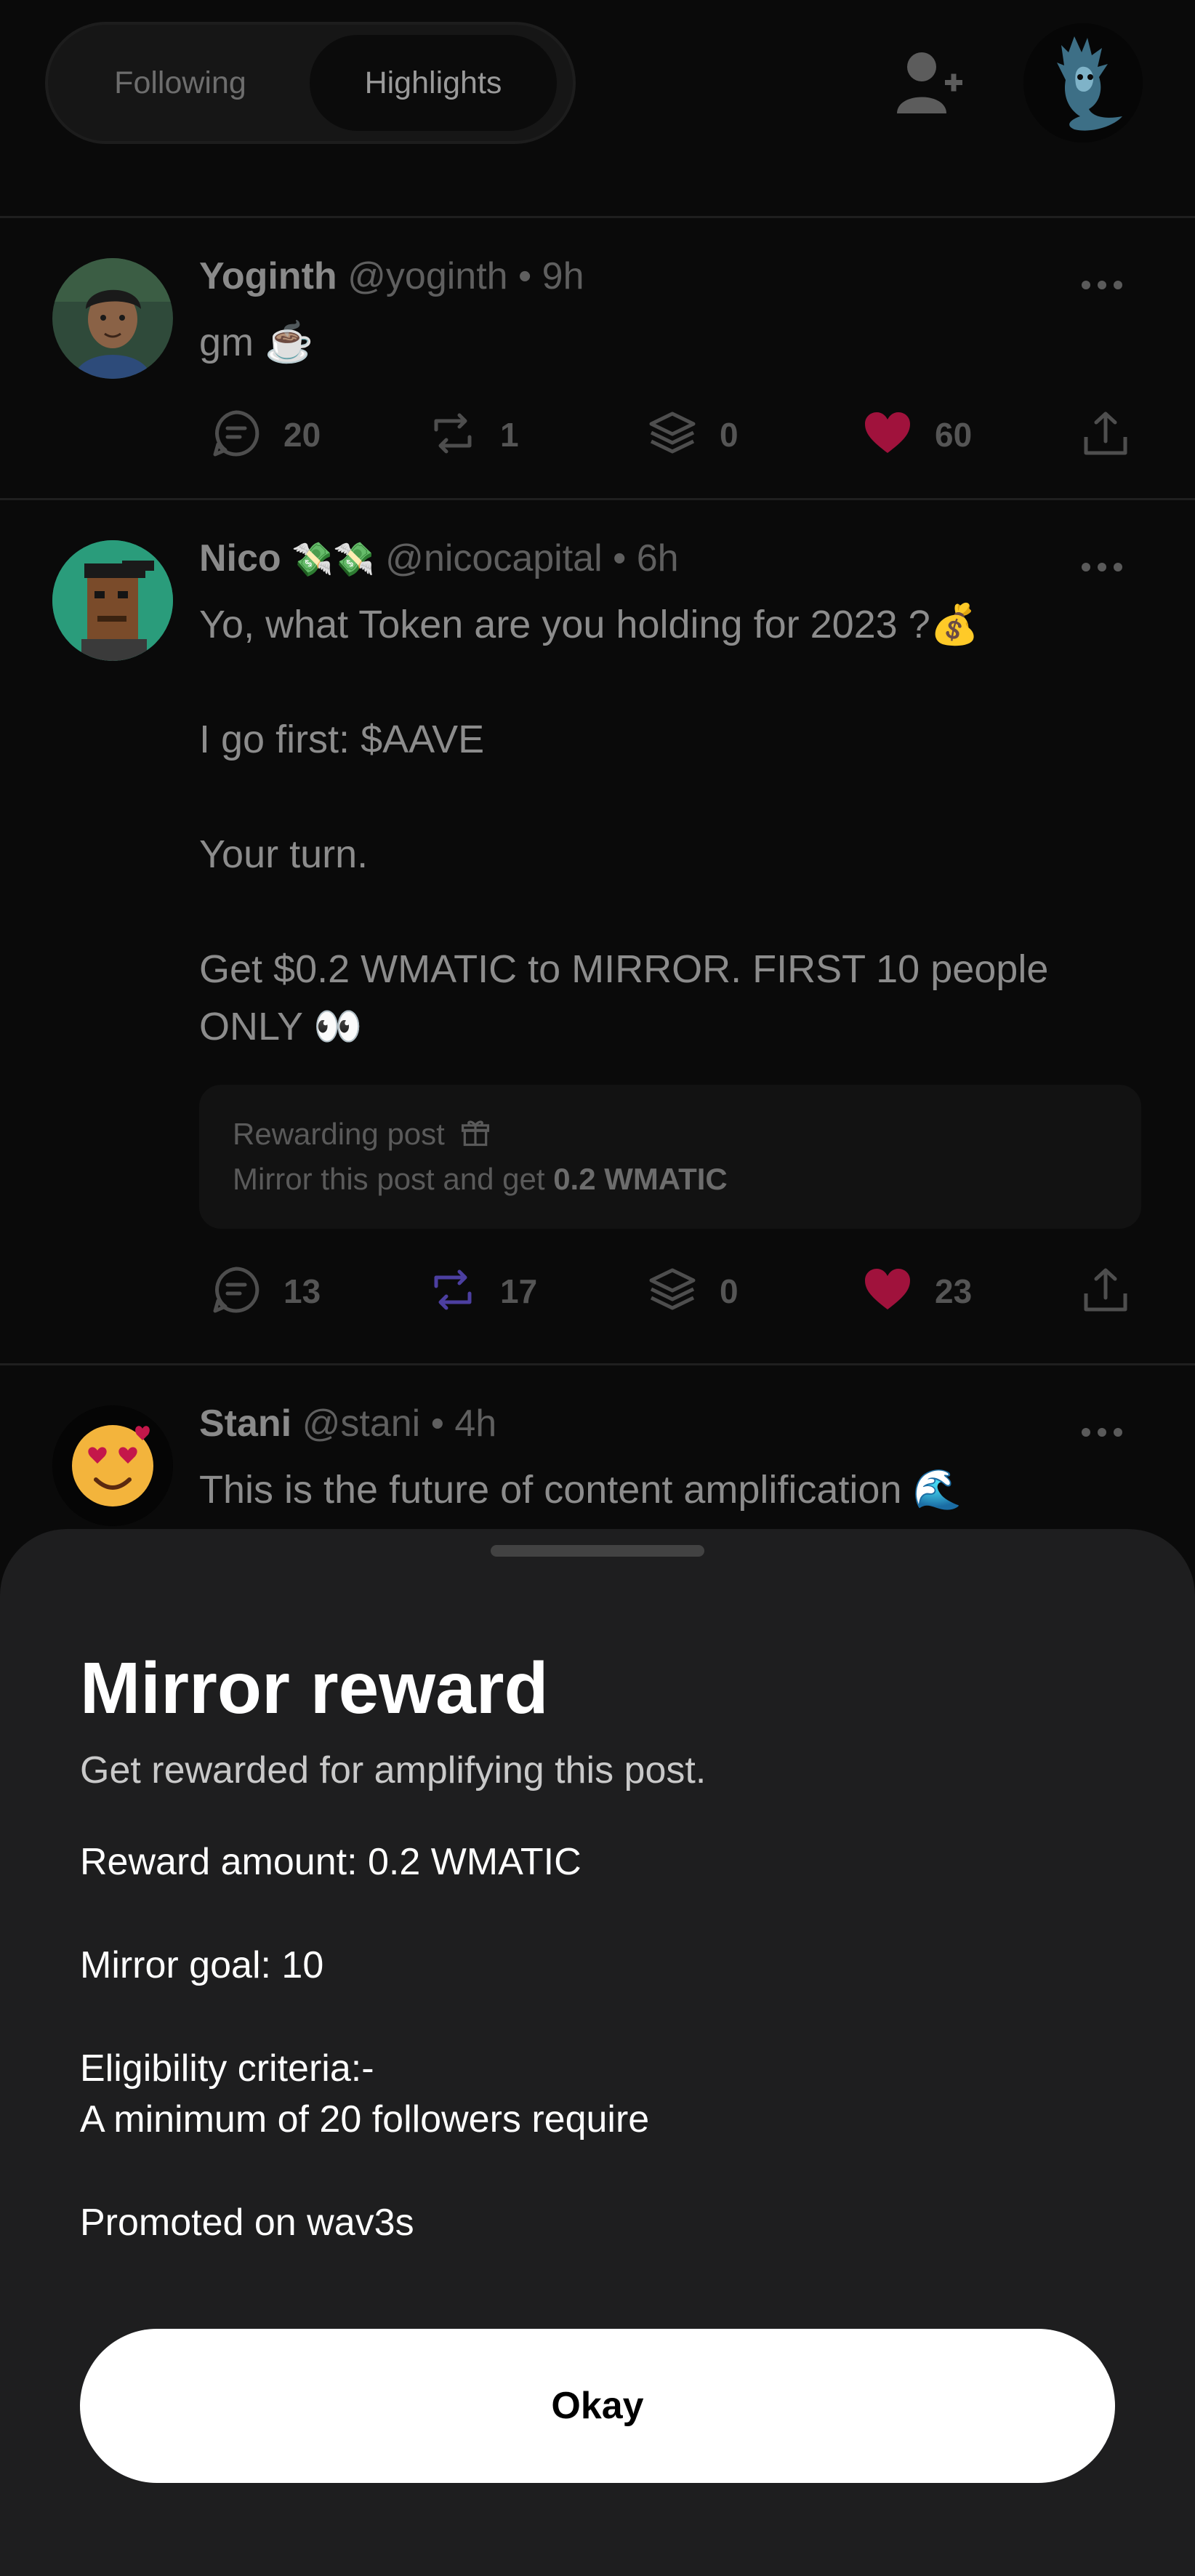 The height and width of the screenshot is (2576, 1195). What do you see at coordinates (433, 83) in the screenshot?
I see `tab-highlights: Highlights` at bounding box center [433, 83].